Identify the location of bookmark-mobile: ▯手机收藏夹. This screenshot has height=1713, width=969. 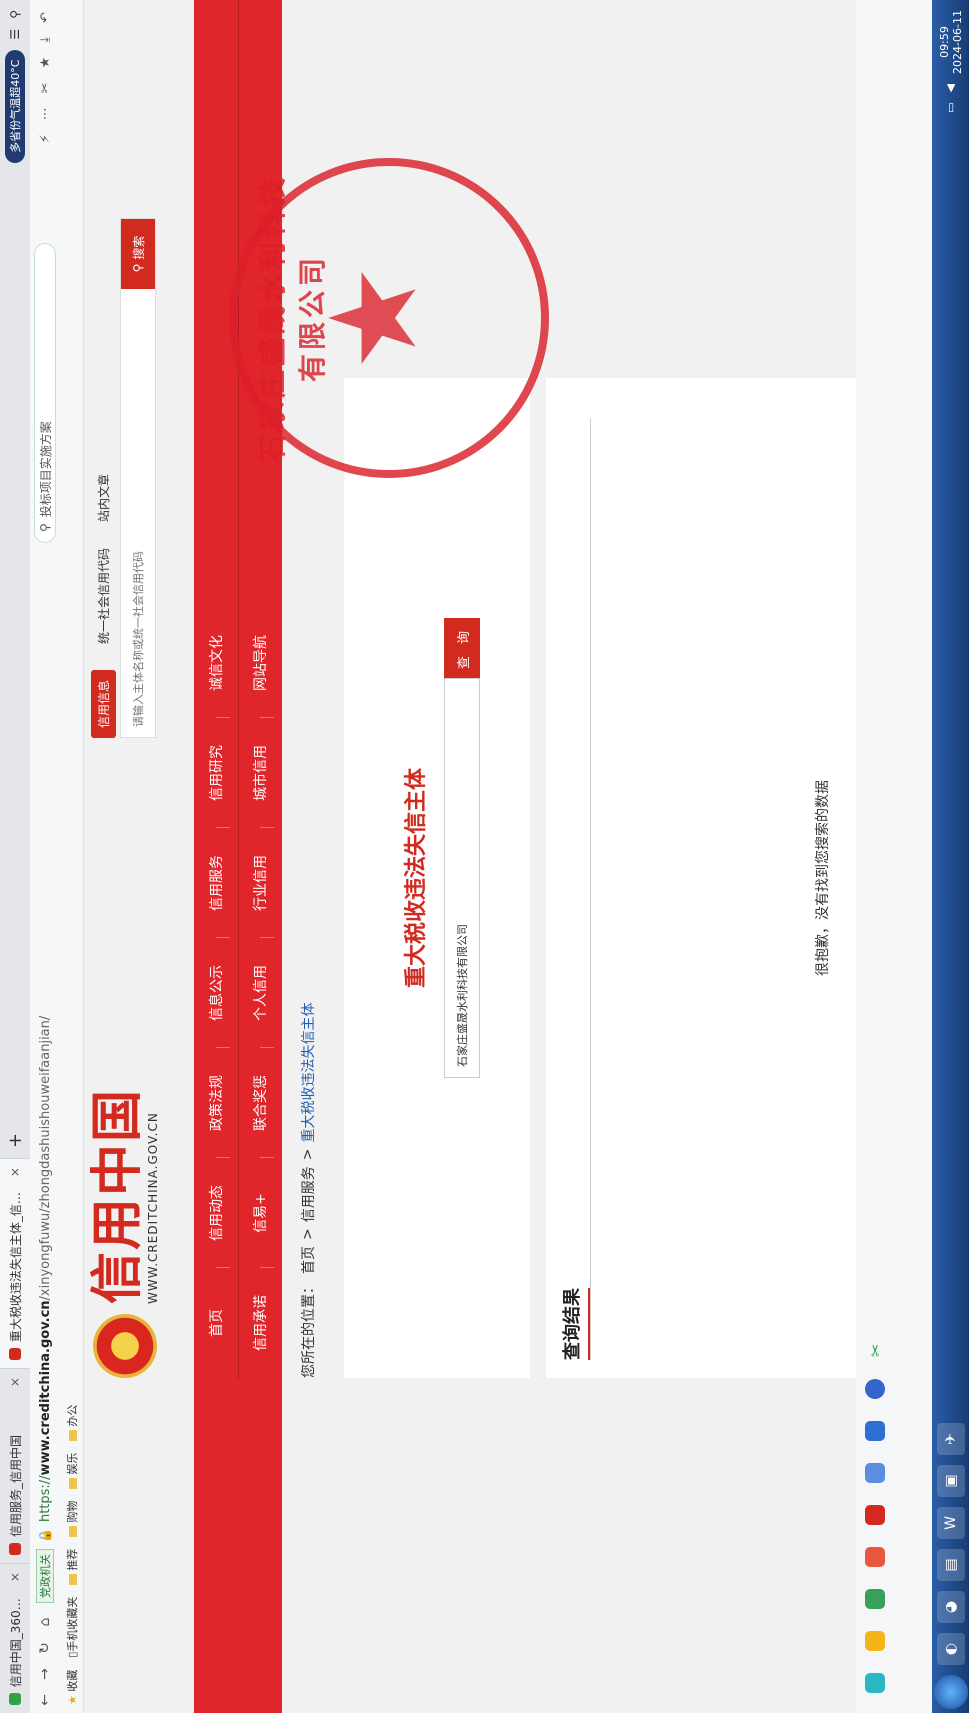
(72, 1627).